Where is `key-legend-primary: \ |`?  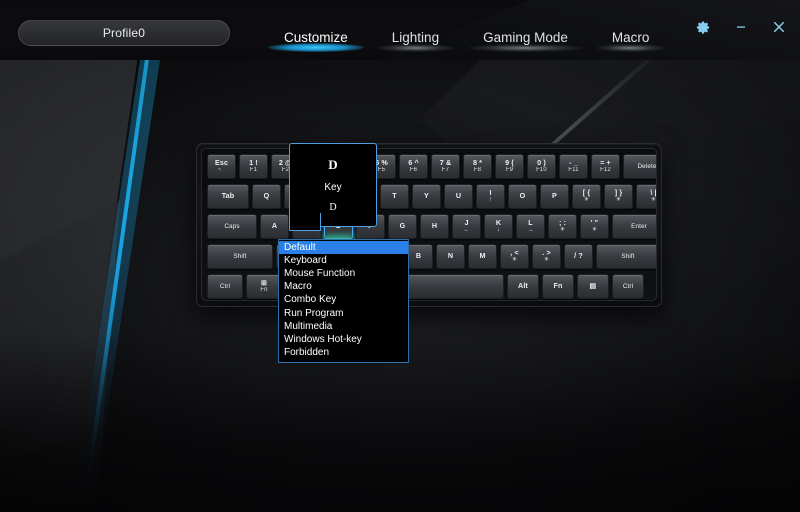
key-legend-primary: \ | is located at coordinates (653, 193).